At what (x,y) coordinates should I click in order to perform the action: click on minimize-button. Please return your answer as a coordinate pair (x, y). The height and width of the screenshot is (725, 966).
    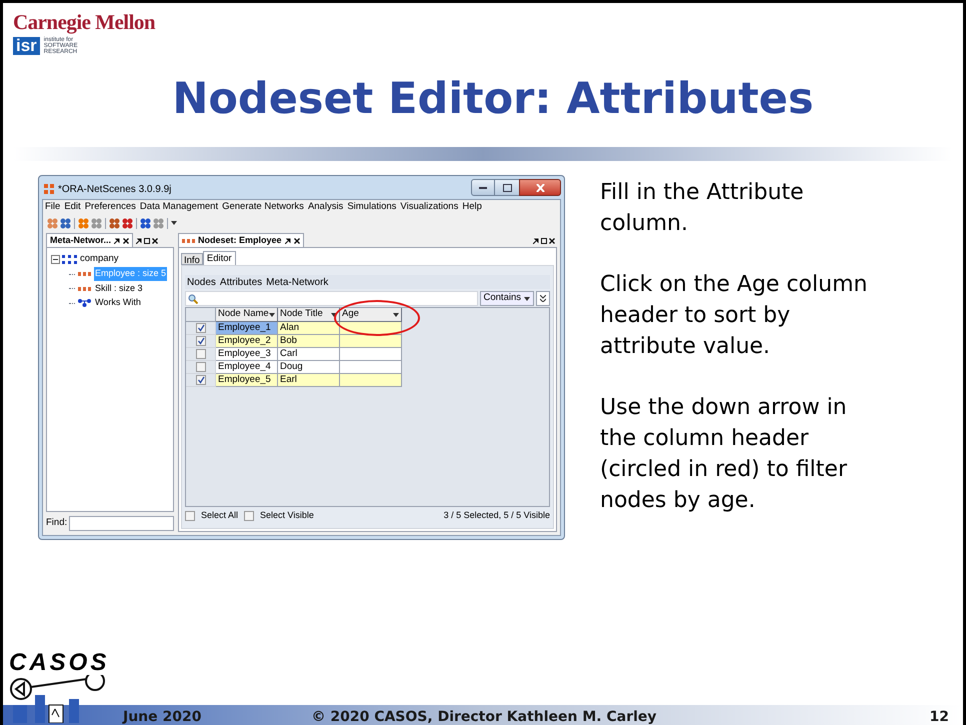
    Looking at the image, I should click on (483, 187).